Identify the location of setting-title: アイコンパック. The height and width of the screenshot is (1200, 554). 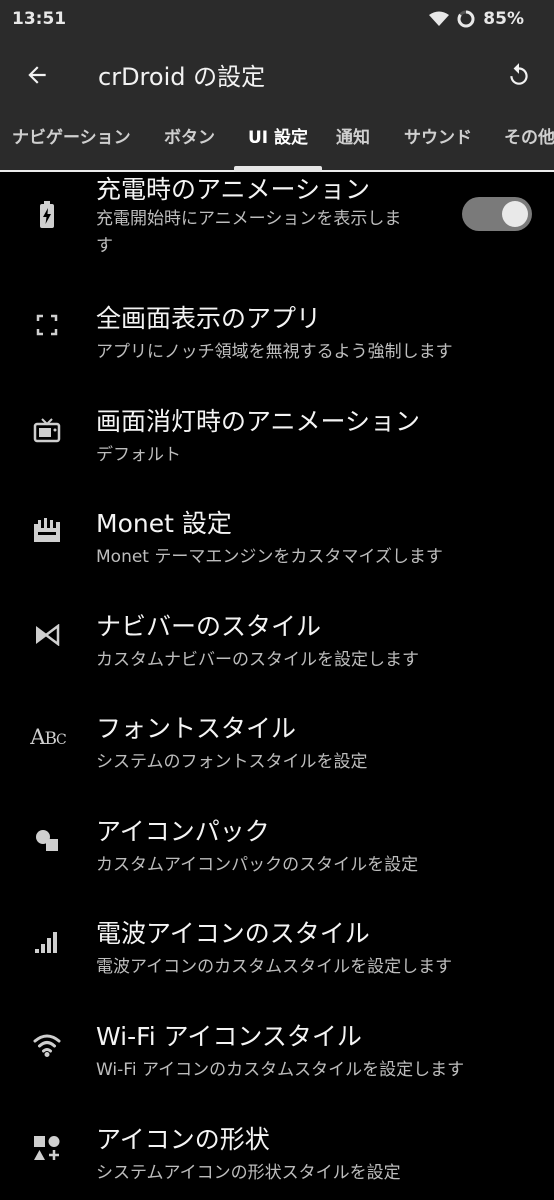
(183, 831).